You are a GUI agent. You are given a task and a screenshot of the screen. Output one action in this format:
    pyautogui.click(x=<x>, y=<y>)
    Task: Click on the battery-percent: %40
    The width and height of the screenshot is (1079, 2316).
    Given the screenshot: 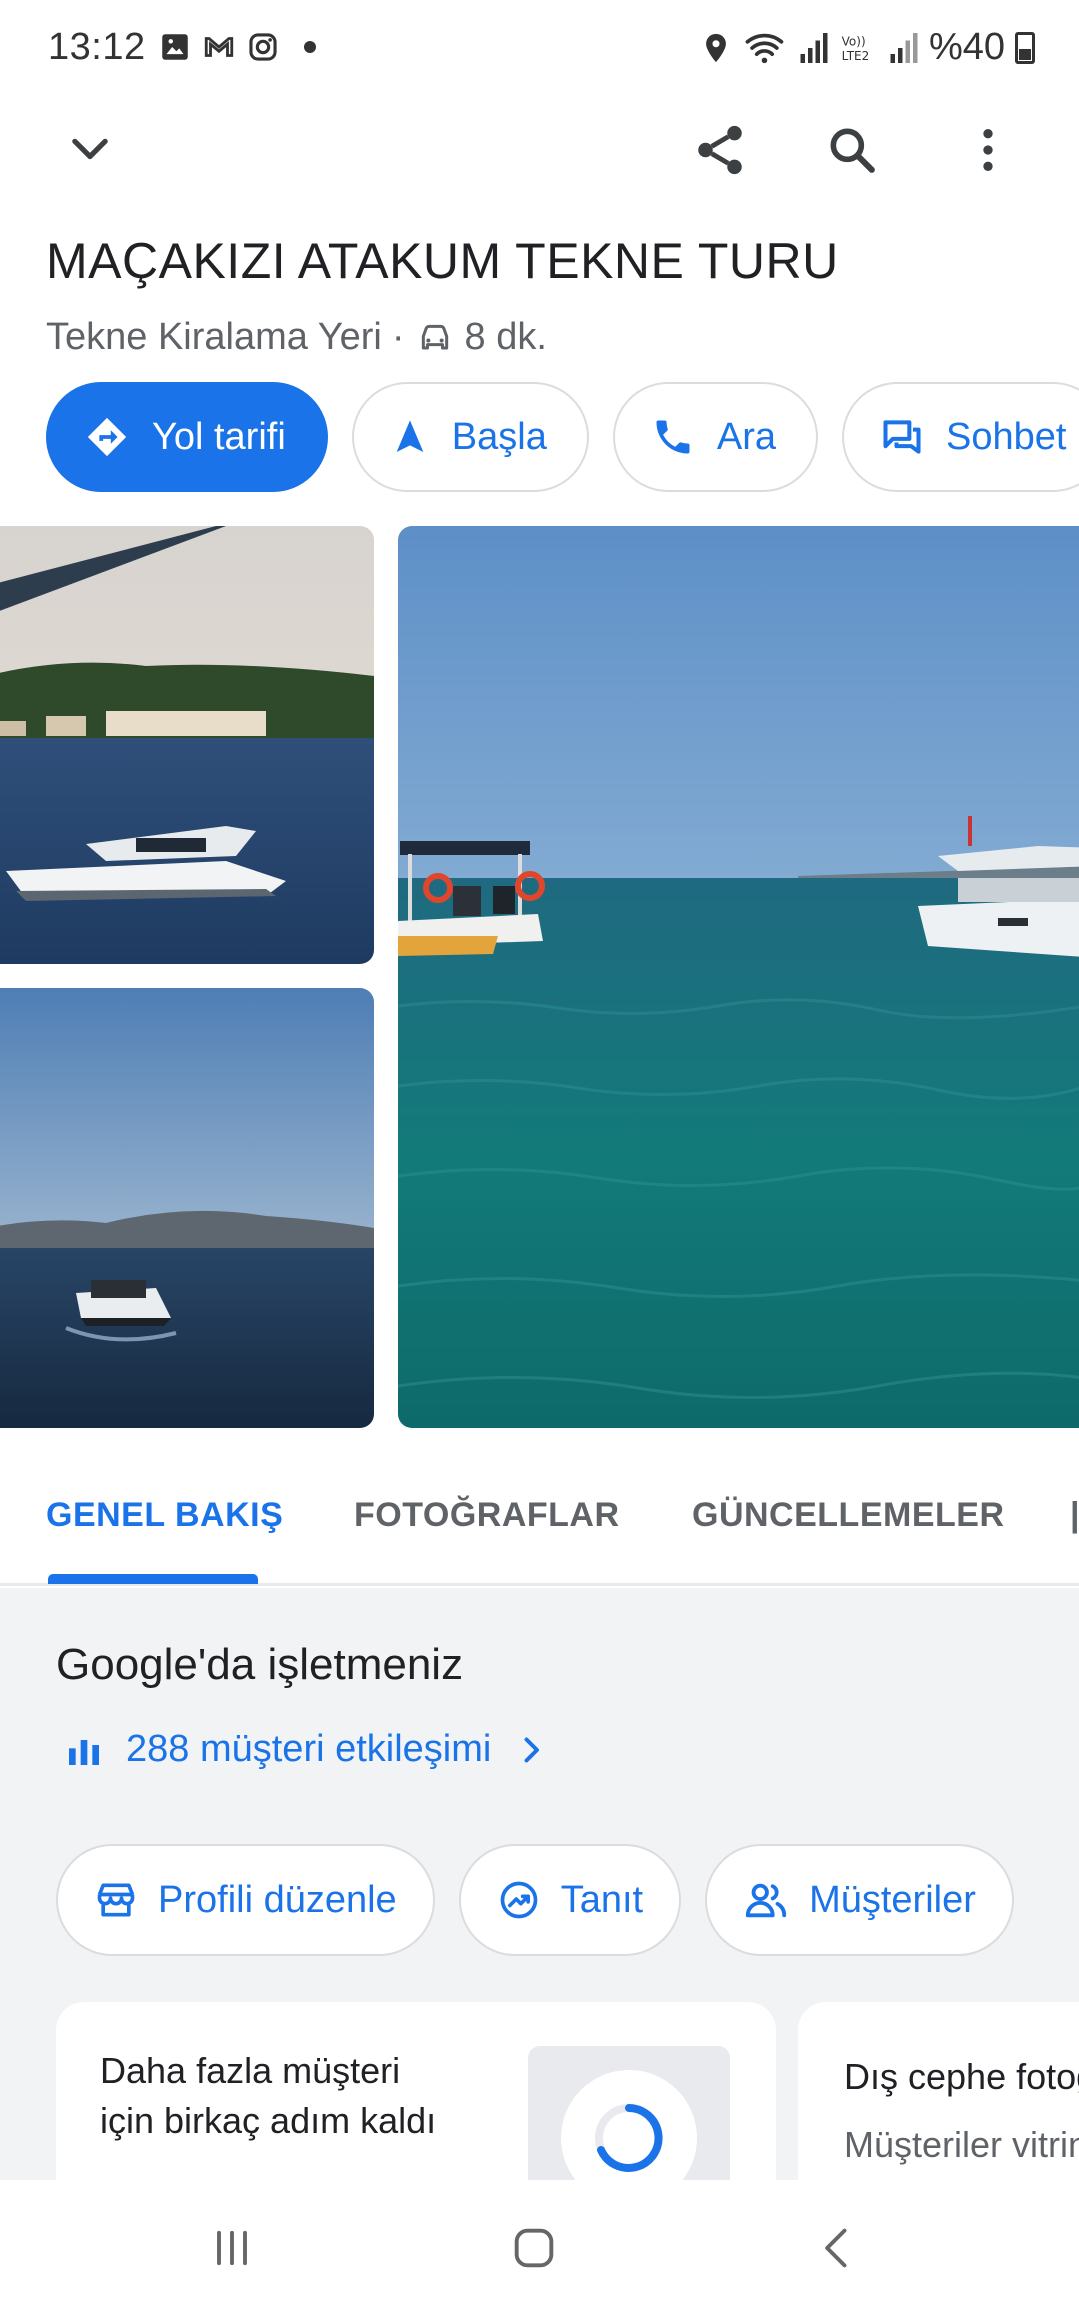 What is the action you would take?
    pyautogui.click(x=966, y=47)
    